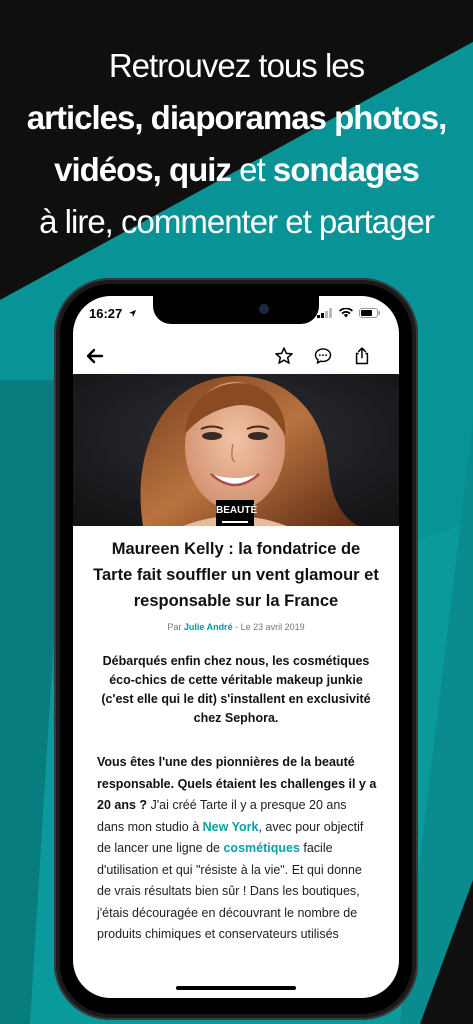 This screenshot has width=473, height=1024. I want to click on notch, so click(236, 310).